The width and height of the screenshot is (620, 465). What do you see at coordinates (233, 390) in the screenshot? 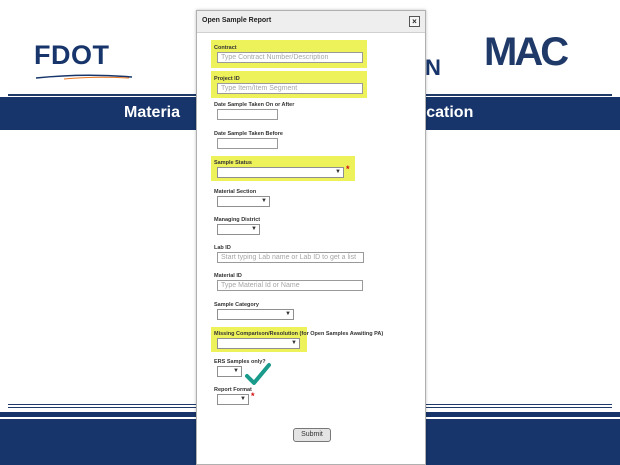
I see `report-format-label: Report Format` at bounding box center [233, 390].